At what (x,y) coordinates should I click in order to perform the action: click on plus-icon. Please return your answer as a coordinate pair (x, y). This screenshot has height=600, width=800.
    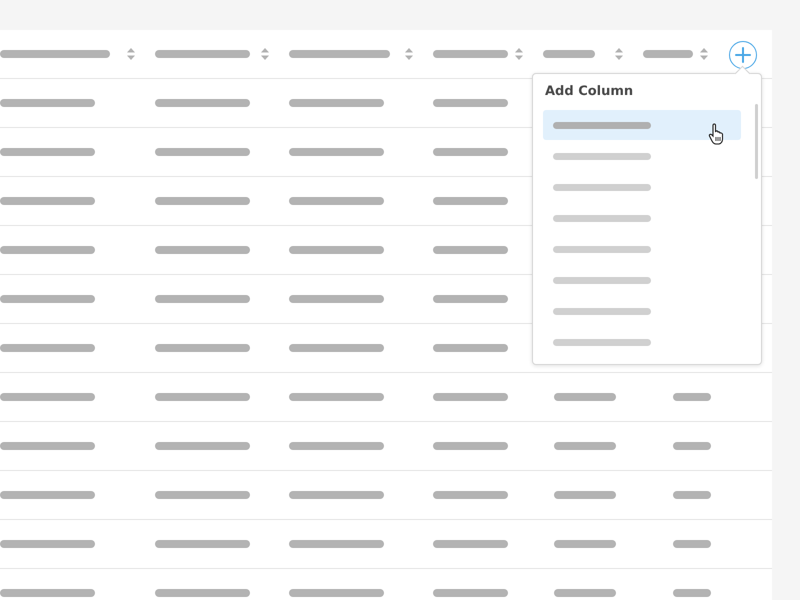
    Looking at the image, I should click on (743, 55).